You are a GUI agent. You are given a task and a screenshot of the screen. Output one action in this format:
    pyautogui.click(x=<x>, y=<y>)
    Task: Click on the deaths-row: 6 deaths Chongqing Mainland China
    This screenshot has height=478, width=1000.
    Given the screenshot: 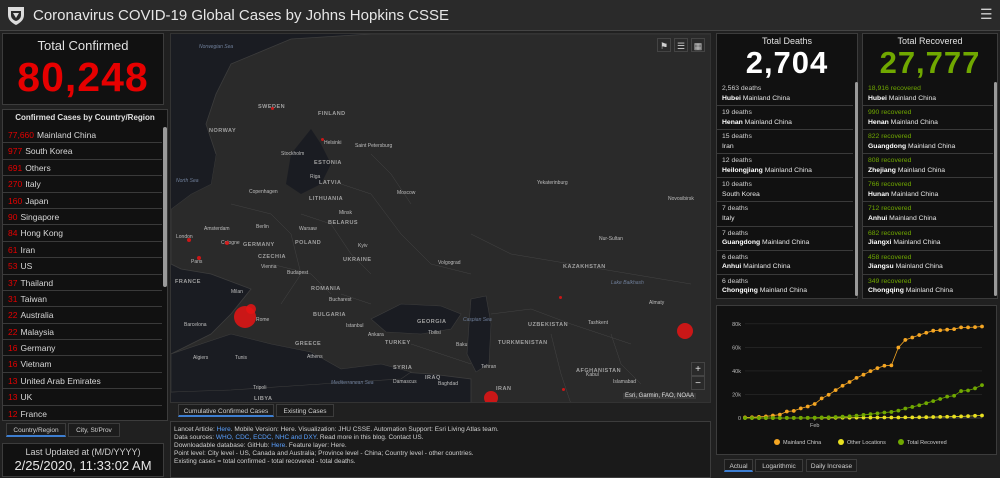 What is the action you would take?
    pyautogui.click(x=785, y=287)
    